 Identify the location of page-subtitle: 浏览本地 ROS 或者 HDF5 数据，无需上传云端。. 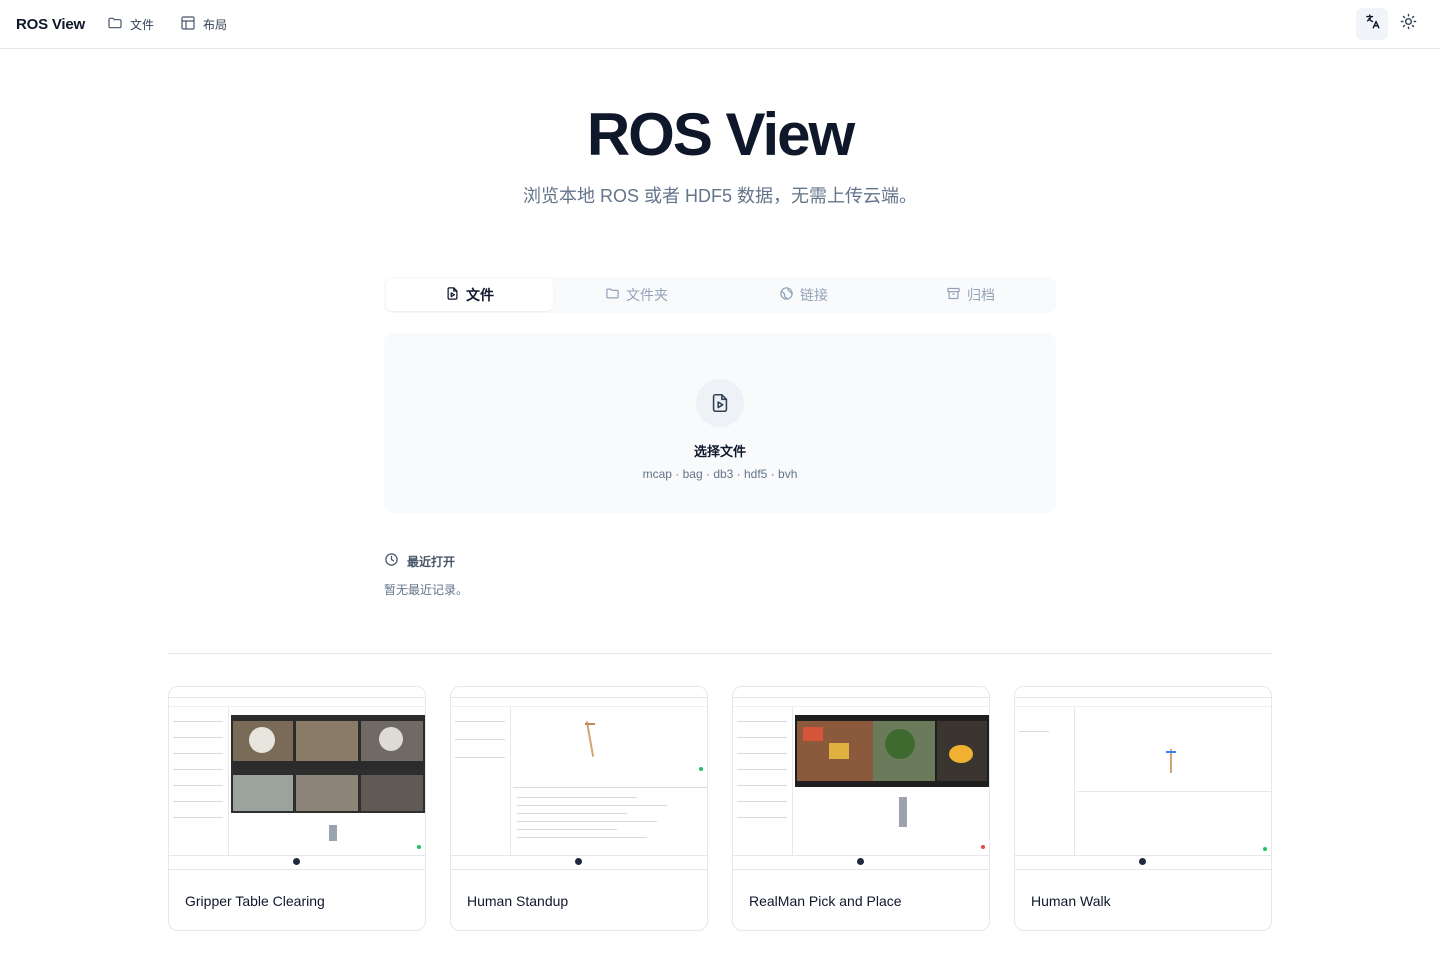
(719, 196).